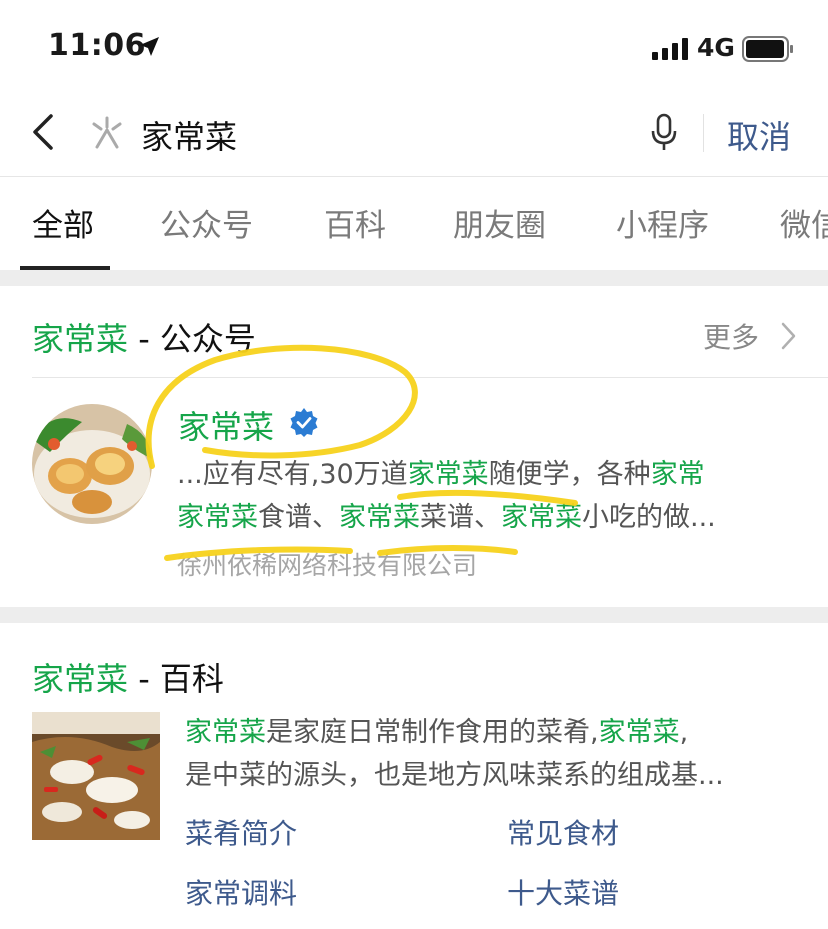  Describe the element at coordinates (355, 222) in the screenshot. I see `tab-encyclopedia: 百科` at that location.